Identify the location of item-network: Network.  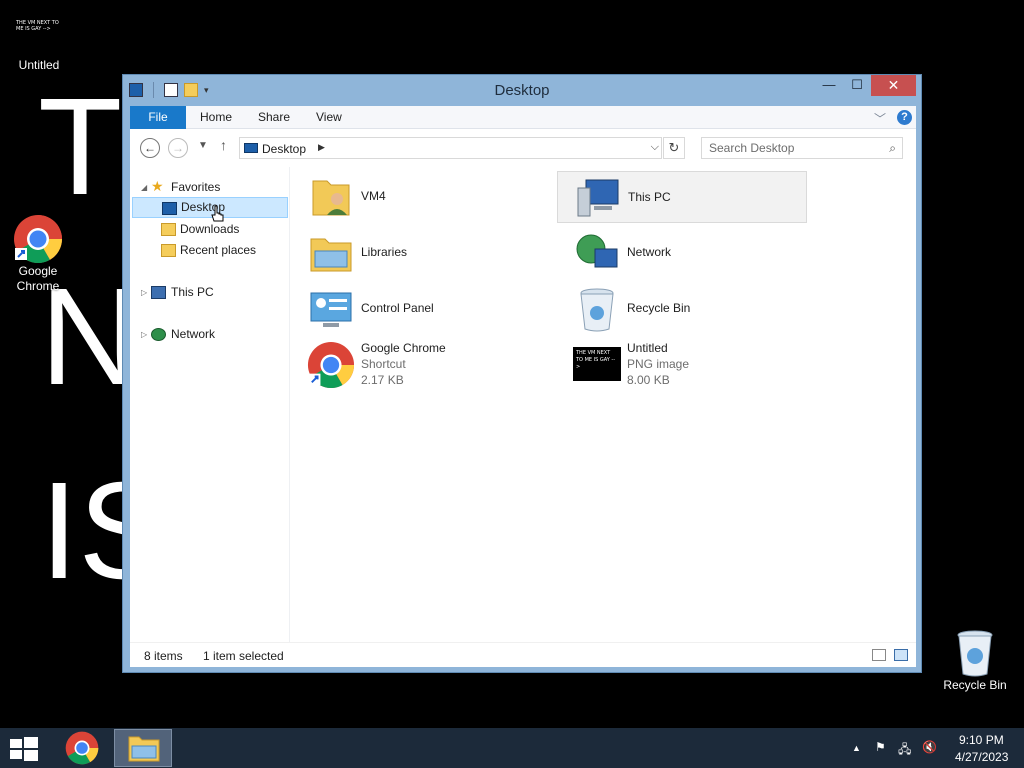
(682, 253).